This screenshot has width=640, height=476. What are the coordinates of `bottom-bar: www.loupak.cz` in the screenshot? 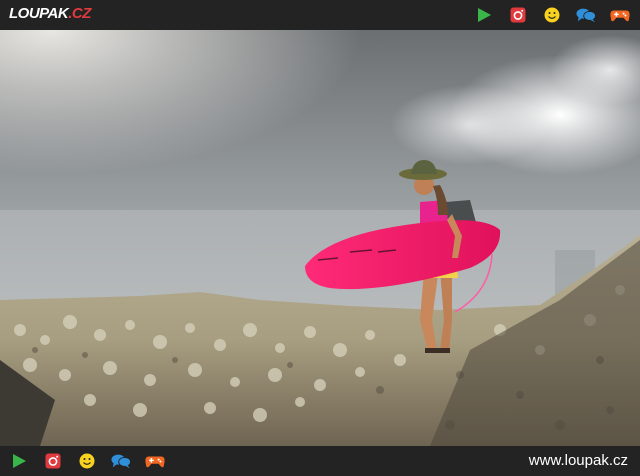 It's located at (320, 461).